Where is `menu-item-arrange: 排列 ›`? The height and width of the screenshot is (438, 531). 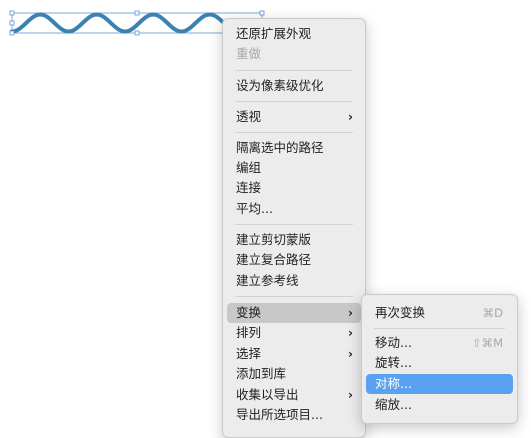
menu-item-arrange: 排列 › is located at coordinates (294, 333).